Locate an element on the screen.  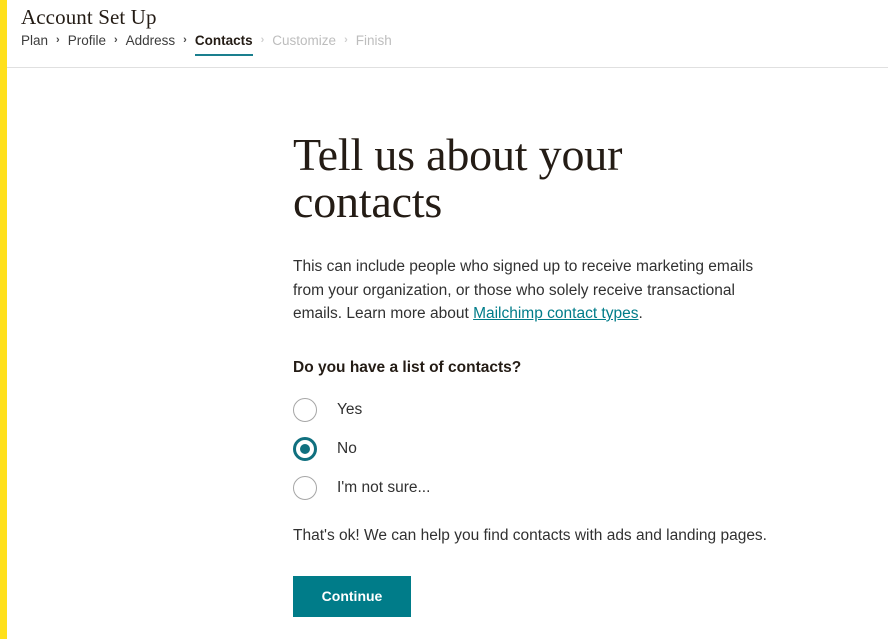
radio-circle-selected-icon is located at coordinates (305, 449).